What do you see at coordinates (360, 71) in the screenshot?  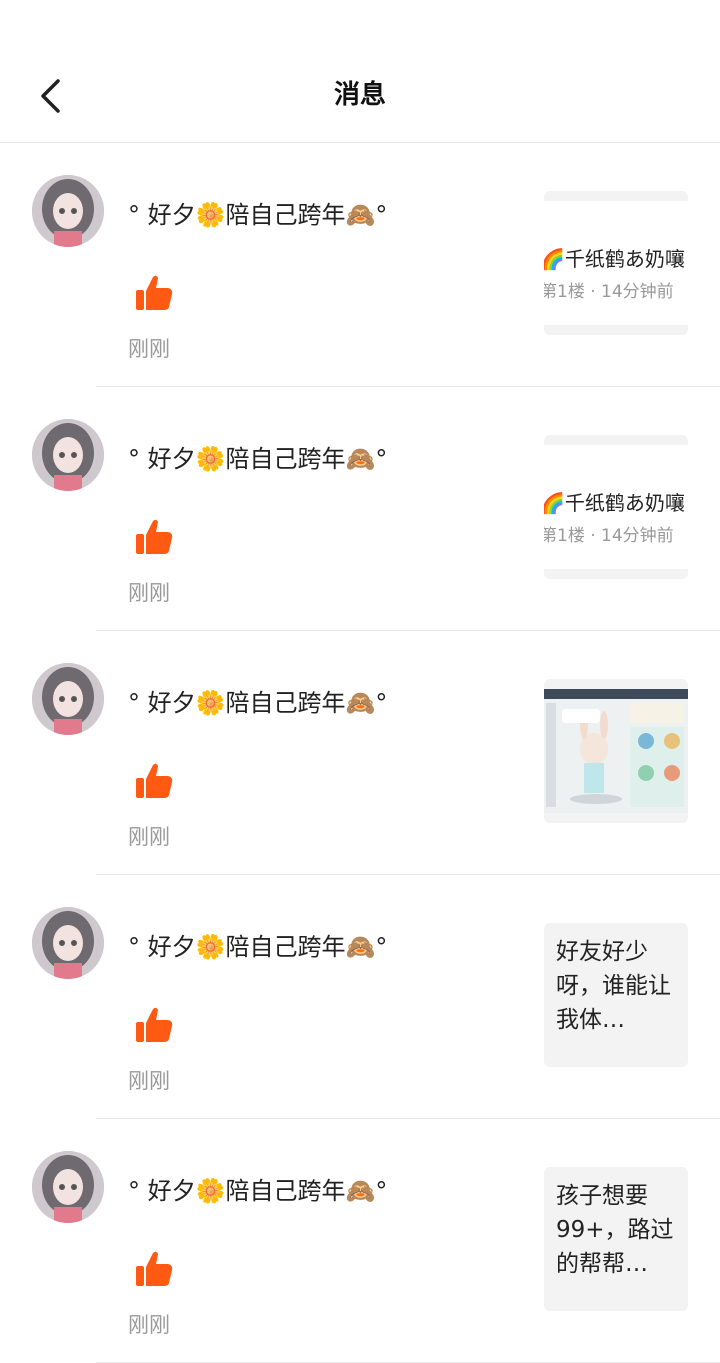 I see `top-bar: 消息` at bounding box center [360, 71].